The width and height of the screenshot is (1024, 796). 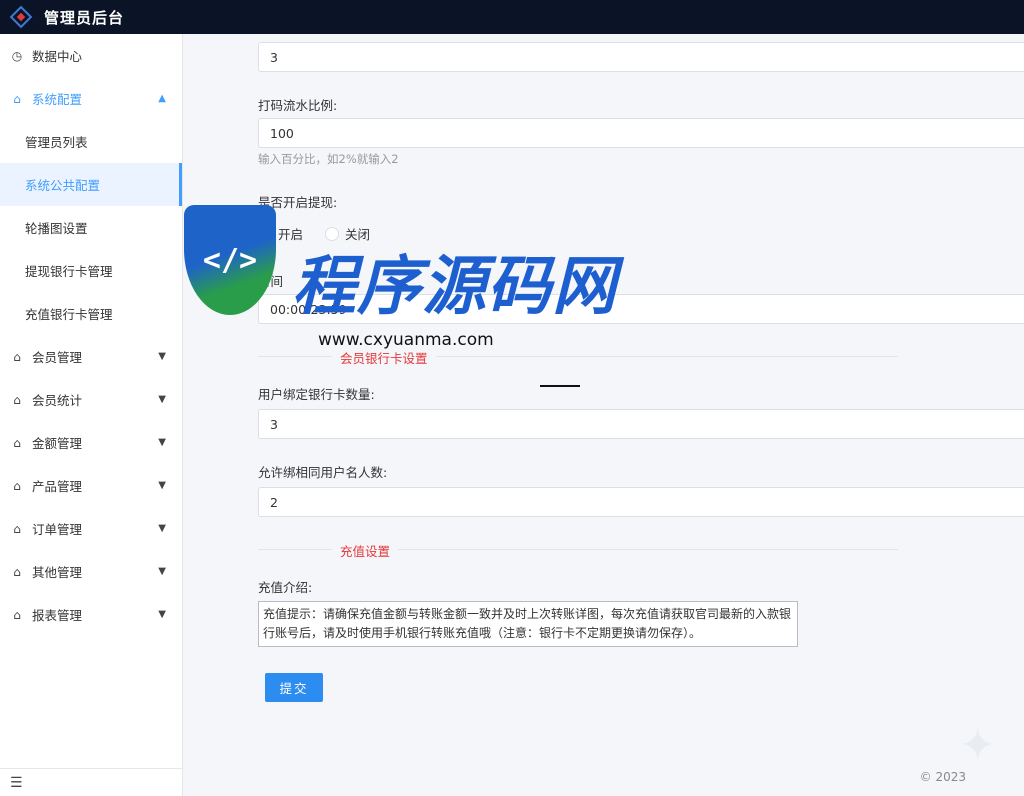 I want to click on withdraw-radio-group: 开启 关闭, so click(x=325, y=233).